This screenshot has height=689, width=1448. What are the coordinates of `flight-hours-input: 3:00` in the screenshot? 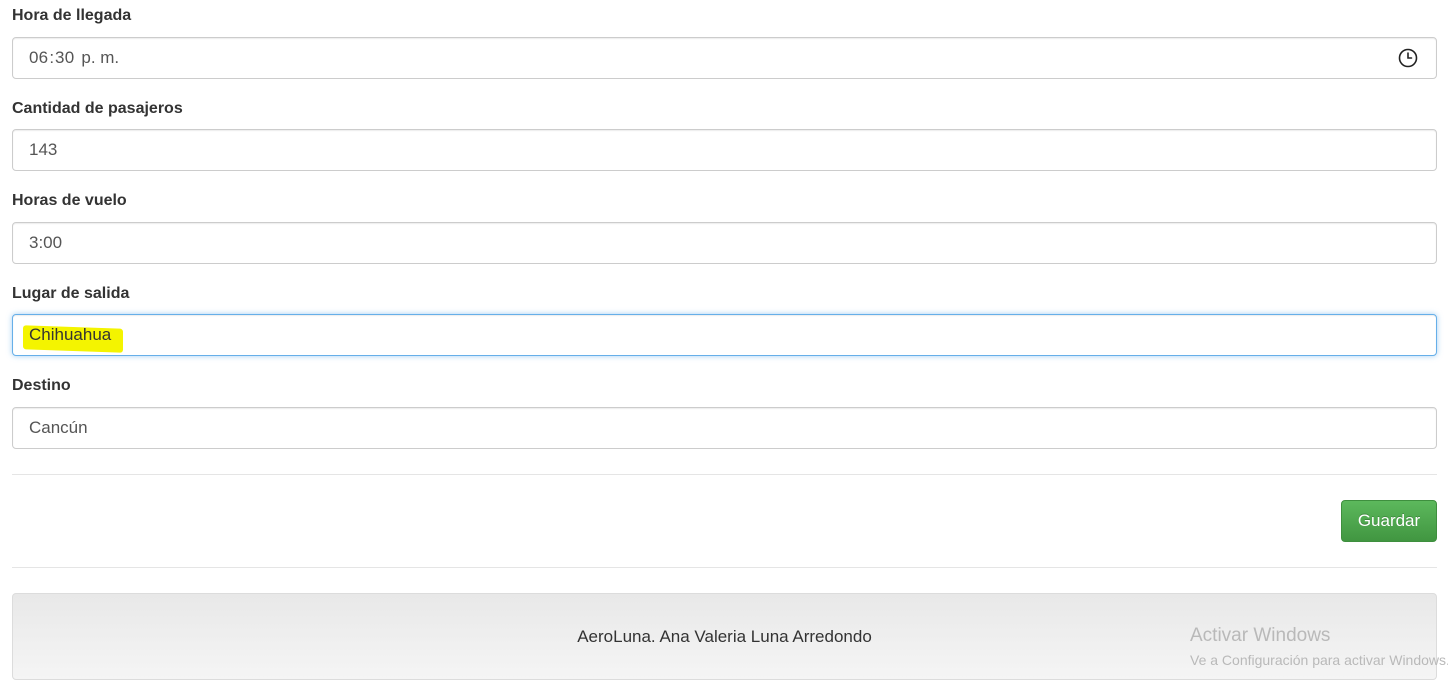 It's located at (724, 243).